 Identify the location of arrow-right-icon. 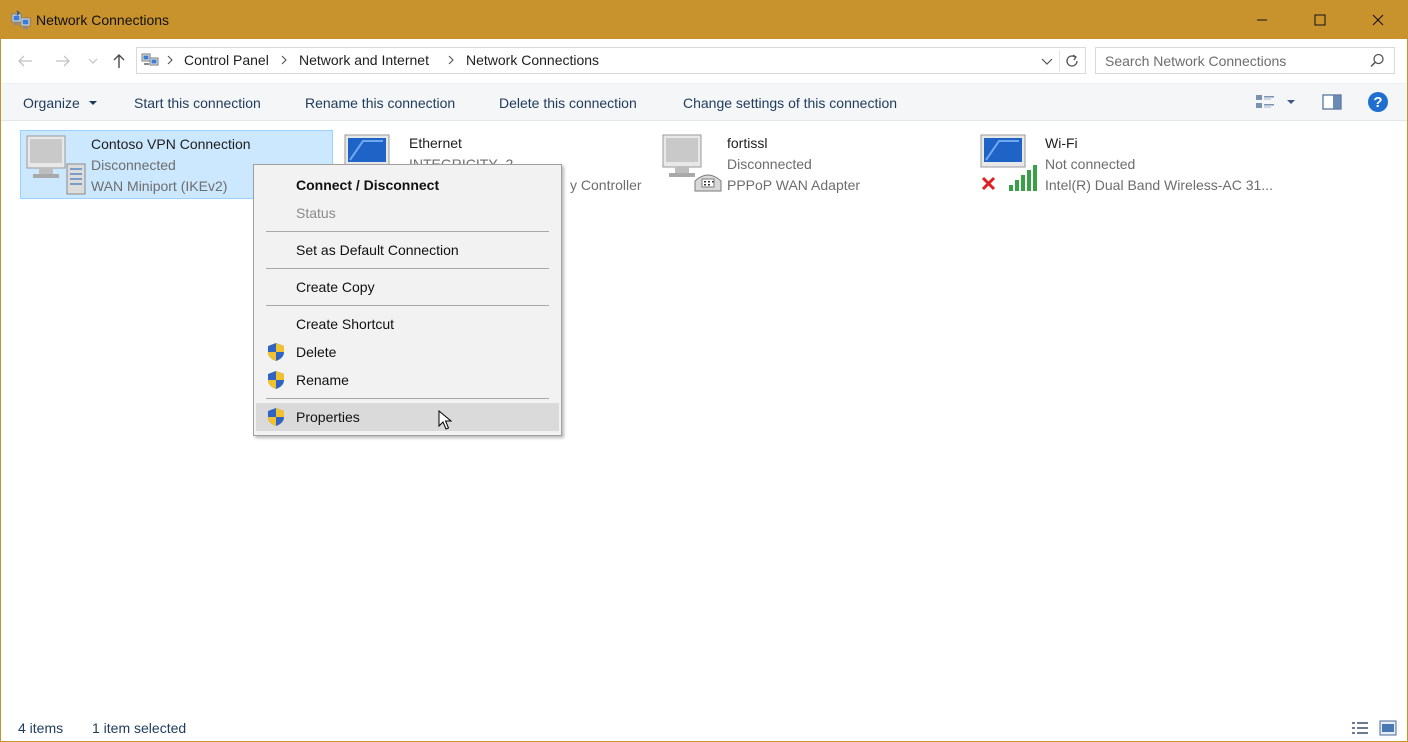
(63, 61).